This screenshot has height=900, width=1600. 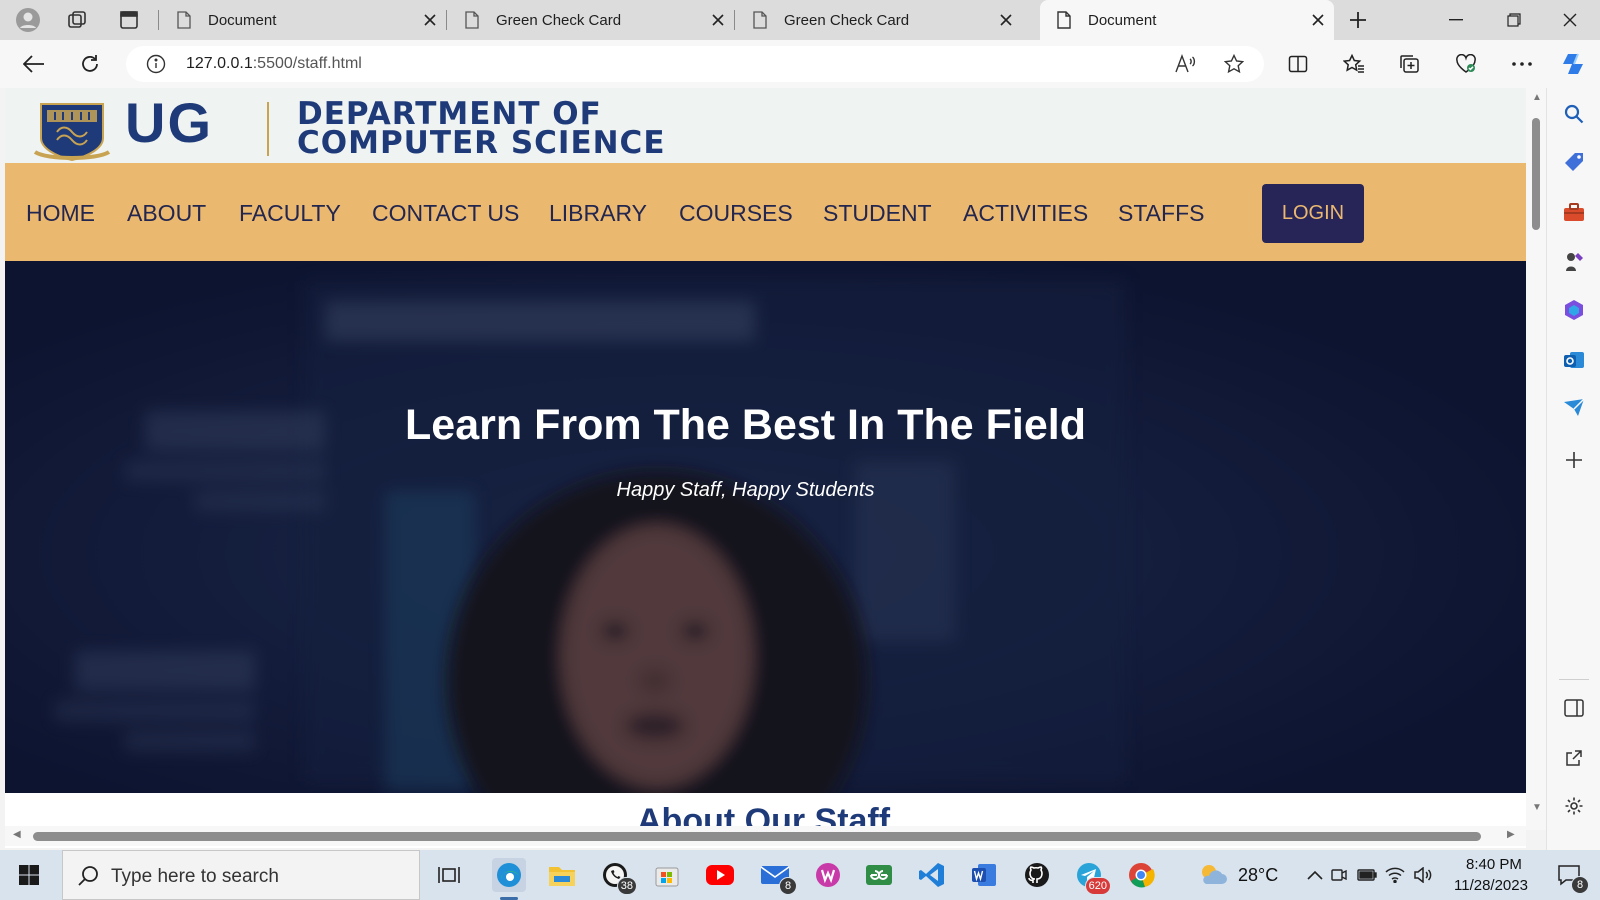 What do you see at coordinates (481, 143) in the screenshot?
I see `department-line-2: COMPUTER SCIENCE` at bounding box center [481, 143].